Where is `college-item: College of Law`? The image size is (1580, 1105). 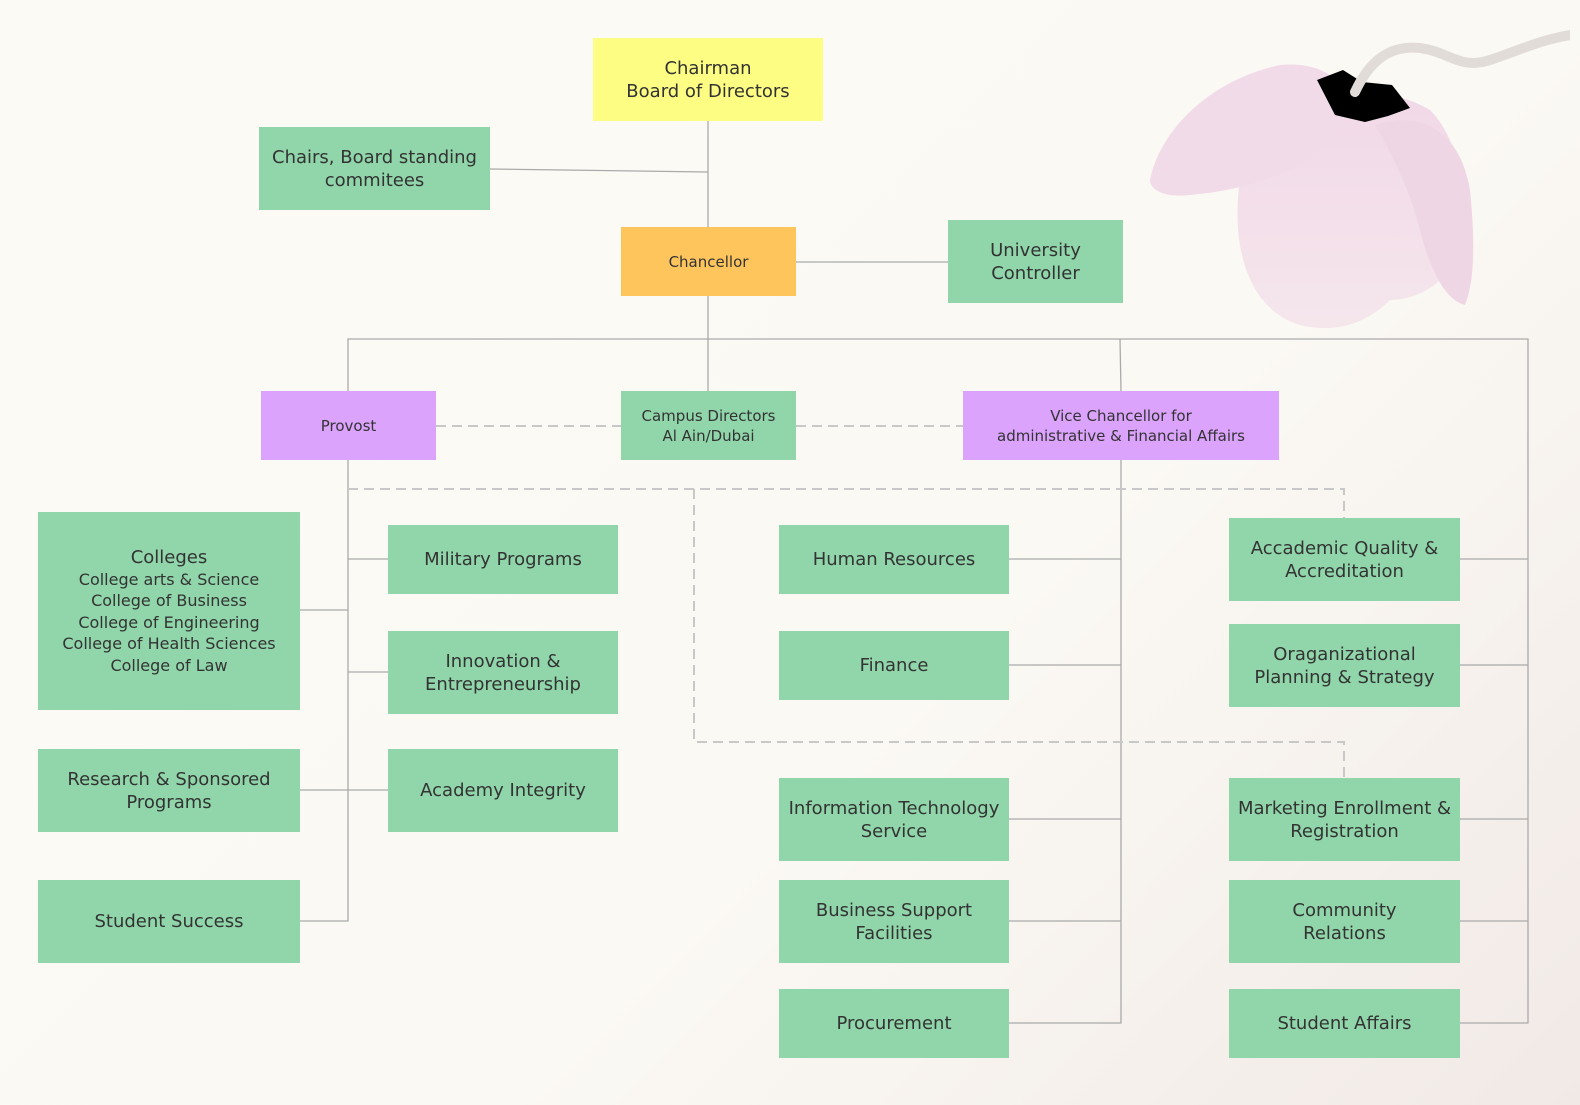
college-item: College of Law is located at coordinates (169, 665).